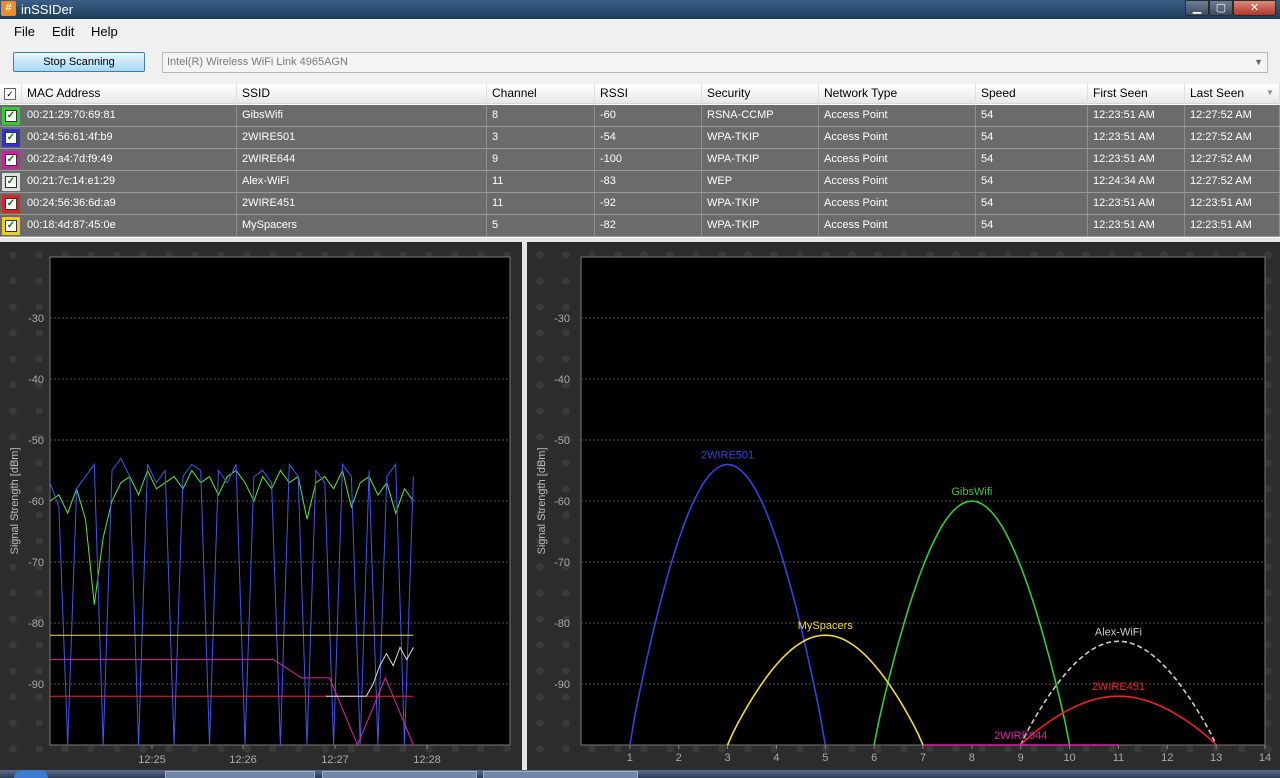 The image size is (1280, 778). I want to click on col-network-type: Network Type, so click(897, 94).